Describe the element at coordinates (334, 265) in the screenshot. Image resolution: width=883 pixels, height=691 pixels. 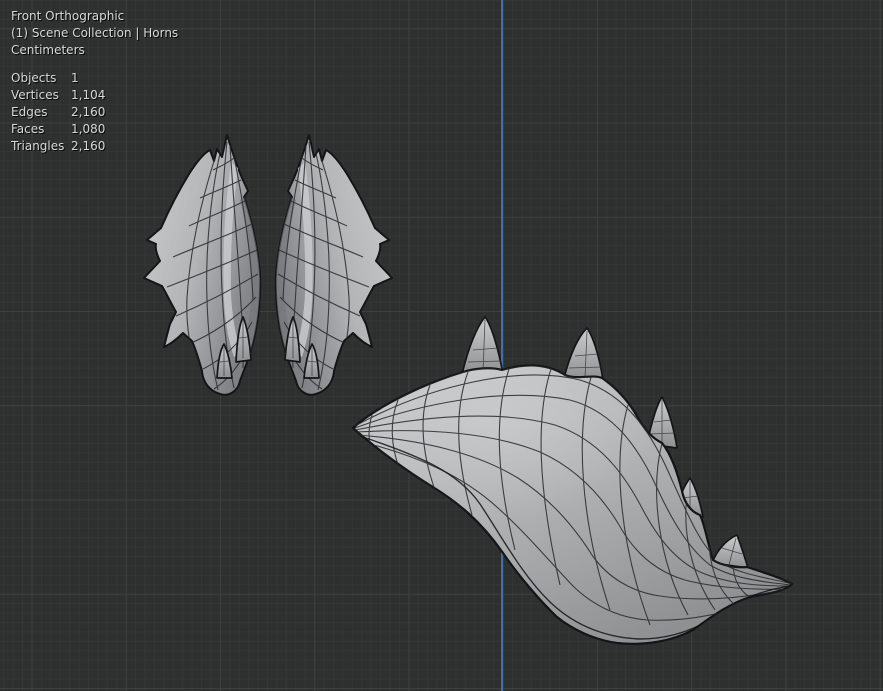
I see `horn-mesh-right` at that location.